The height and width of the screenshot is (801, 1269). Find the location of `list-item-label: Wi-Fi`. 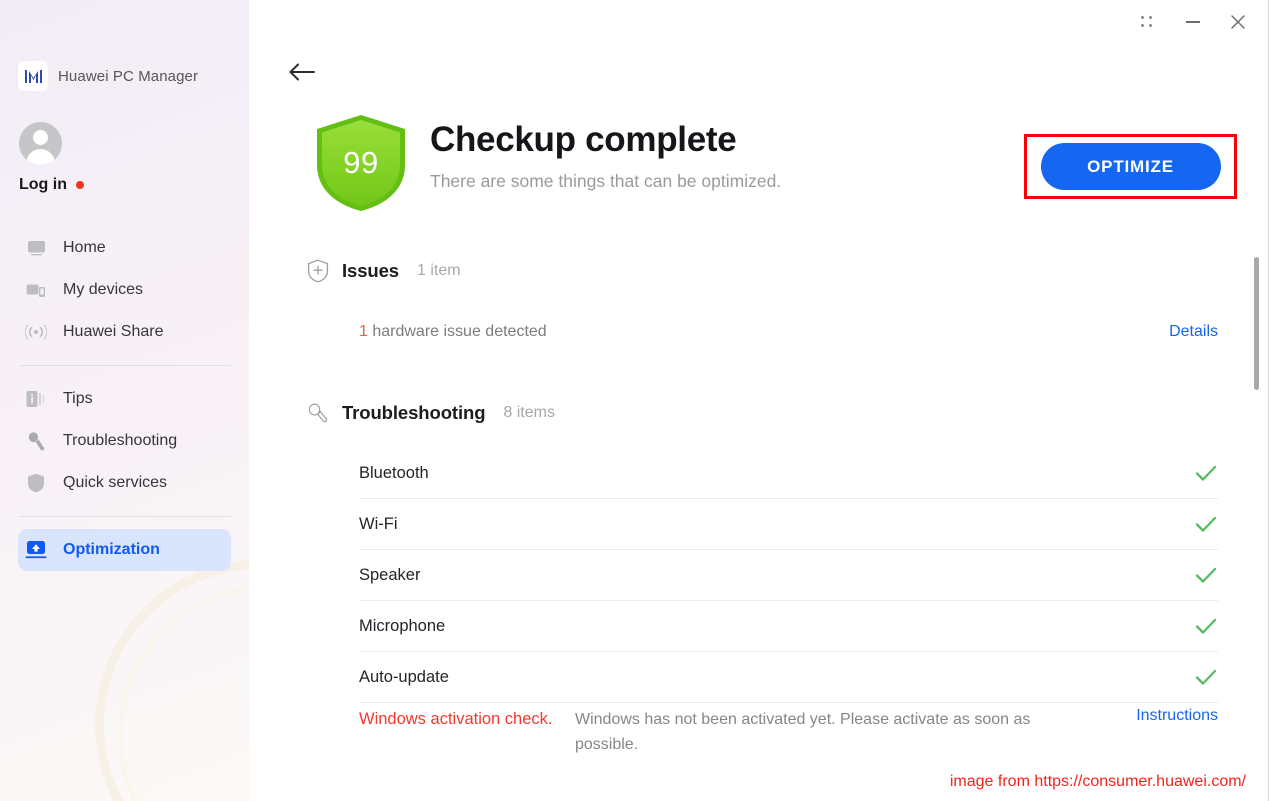

list-item-label: Wi-Fi is located at coordinates (378, 523).